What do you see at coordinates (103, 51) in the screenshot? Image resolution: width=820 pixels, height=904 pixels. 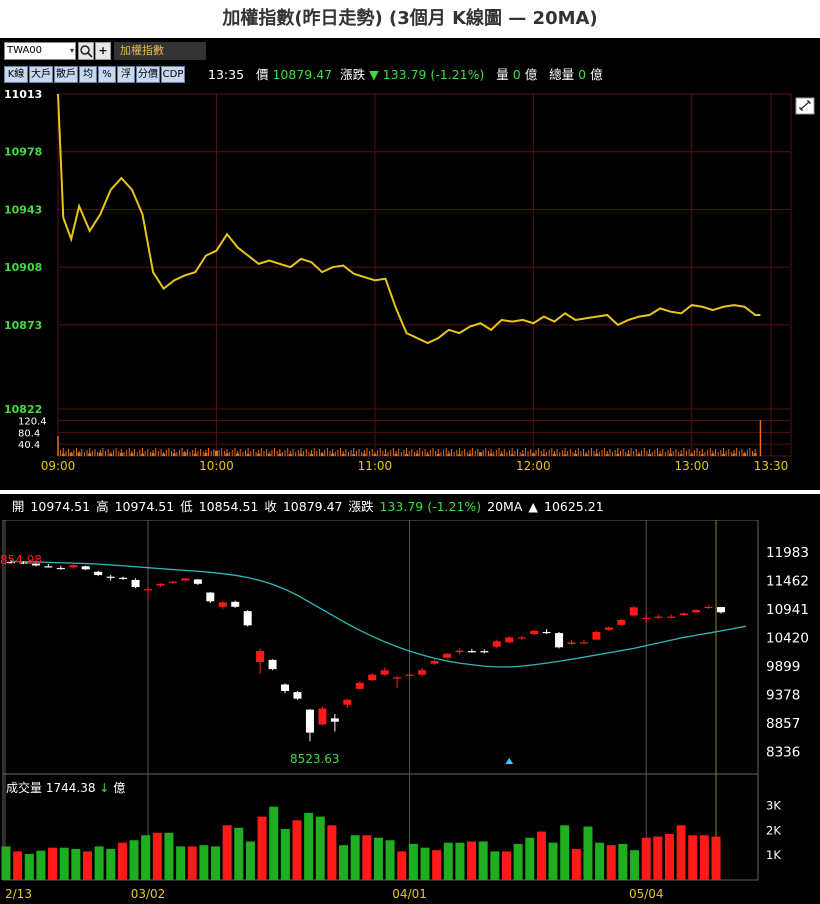 I see `plus-icon: +` at bounding box center [103, 51].